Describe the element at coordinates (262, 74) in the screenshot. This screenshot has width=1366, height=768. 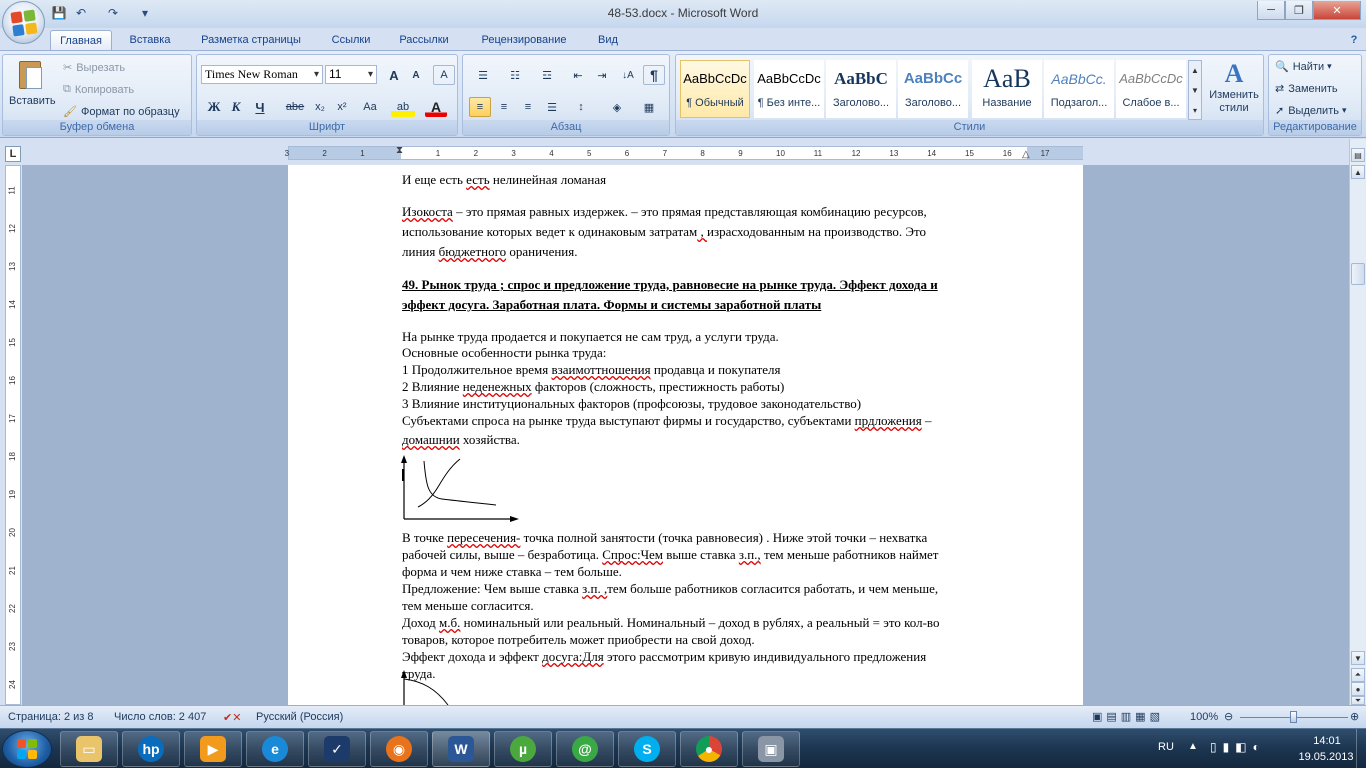
I see `font-name-combo: Times New Roman` at that location.